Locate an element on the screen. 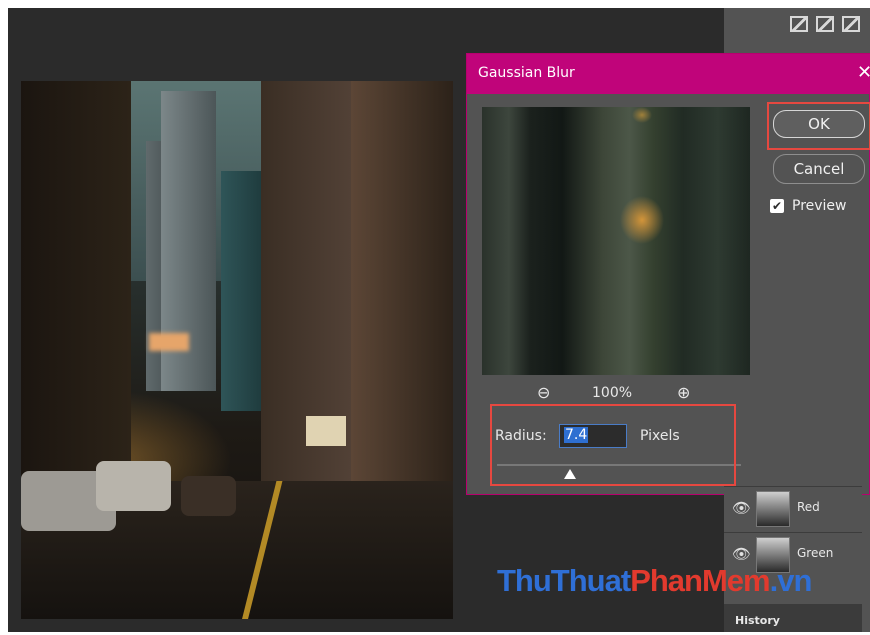  panel-toolbar is located at coordinates (825, 24).